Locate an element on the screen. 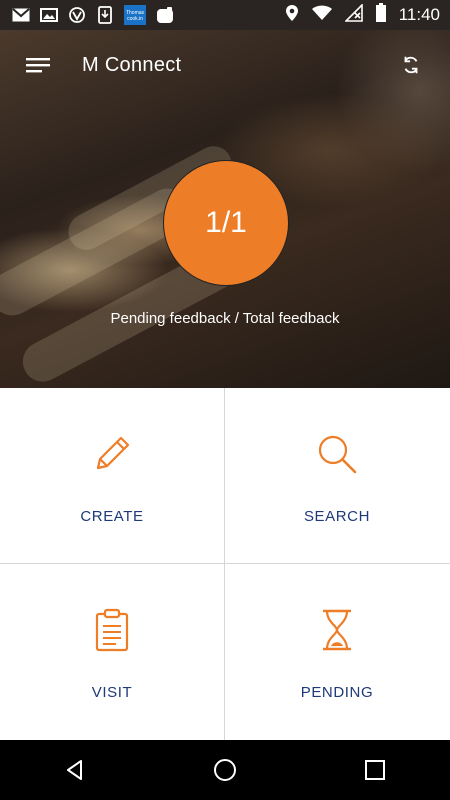 This screenshot has width=450, height=800. system-nav-bar is located at coordinates (225, 770).